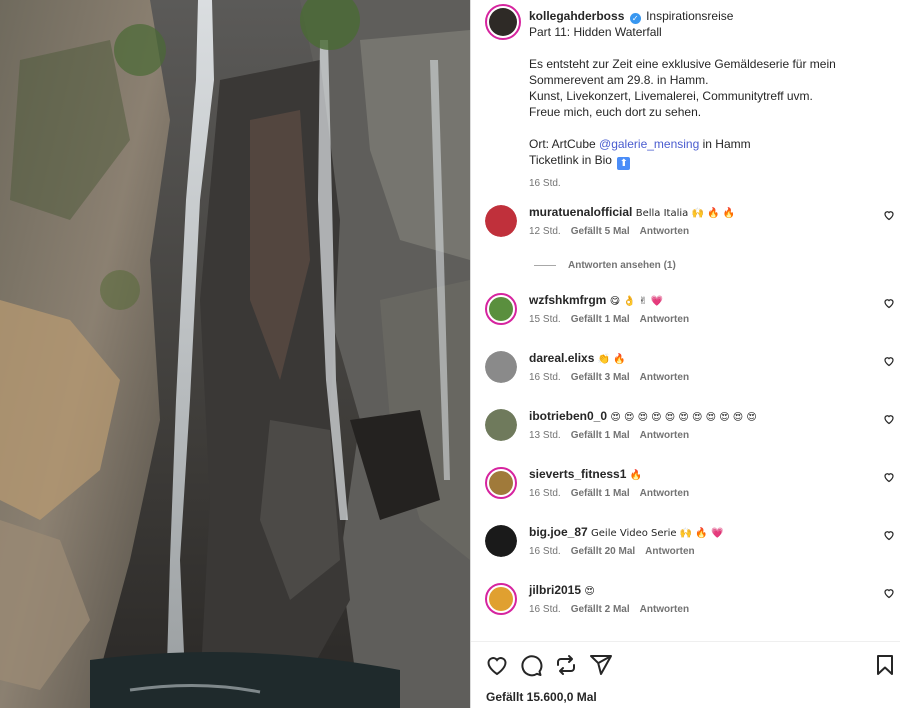 Image resolution: width=900 pixels, height=708 pixels. Describe the element at coordinates (636, 301) in the screenshot. I see `comment-text: 😋 👌 ✌ 💗` at that location.